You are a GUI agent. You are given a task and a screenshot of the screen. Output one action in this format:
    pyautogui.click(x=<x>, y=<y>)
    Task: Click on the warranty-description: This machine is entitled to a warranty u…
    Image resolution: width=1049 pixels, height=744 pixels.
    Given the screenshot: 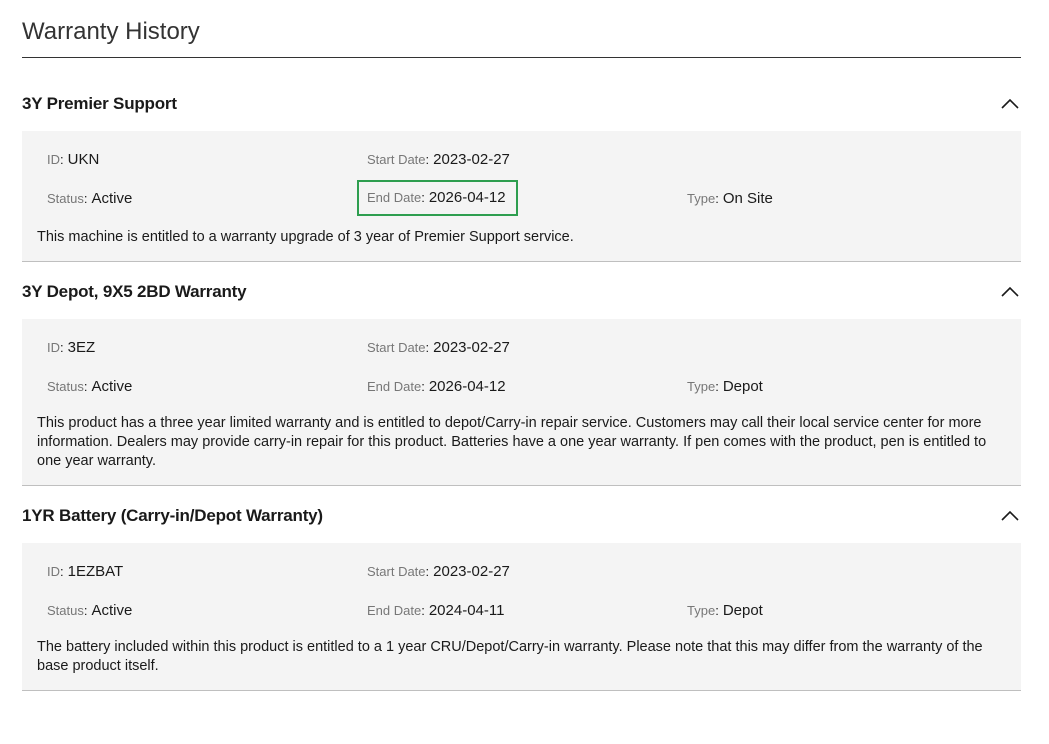 What is the action you would take?
    pyautogui.click(x=305, y=237)
    